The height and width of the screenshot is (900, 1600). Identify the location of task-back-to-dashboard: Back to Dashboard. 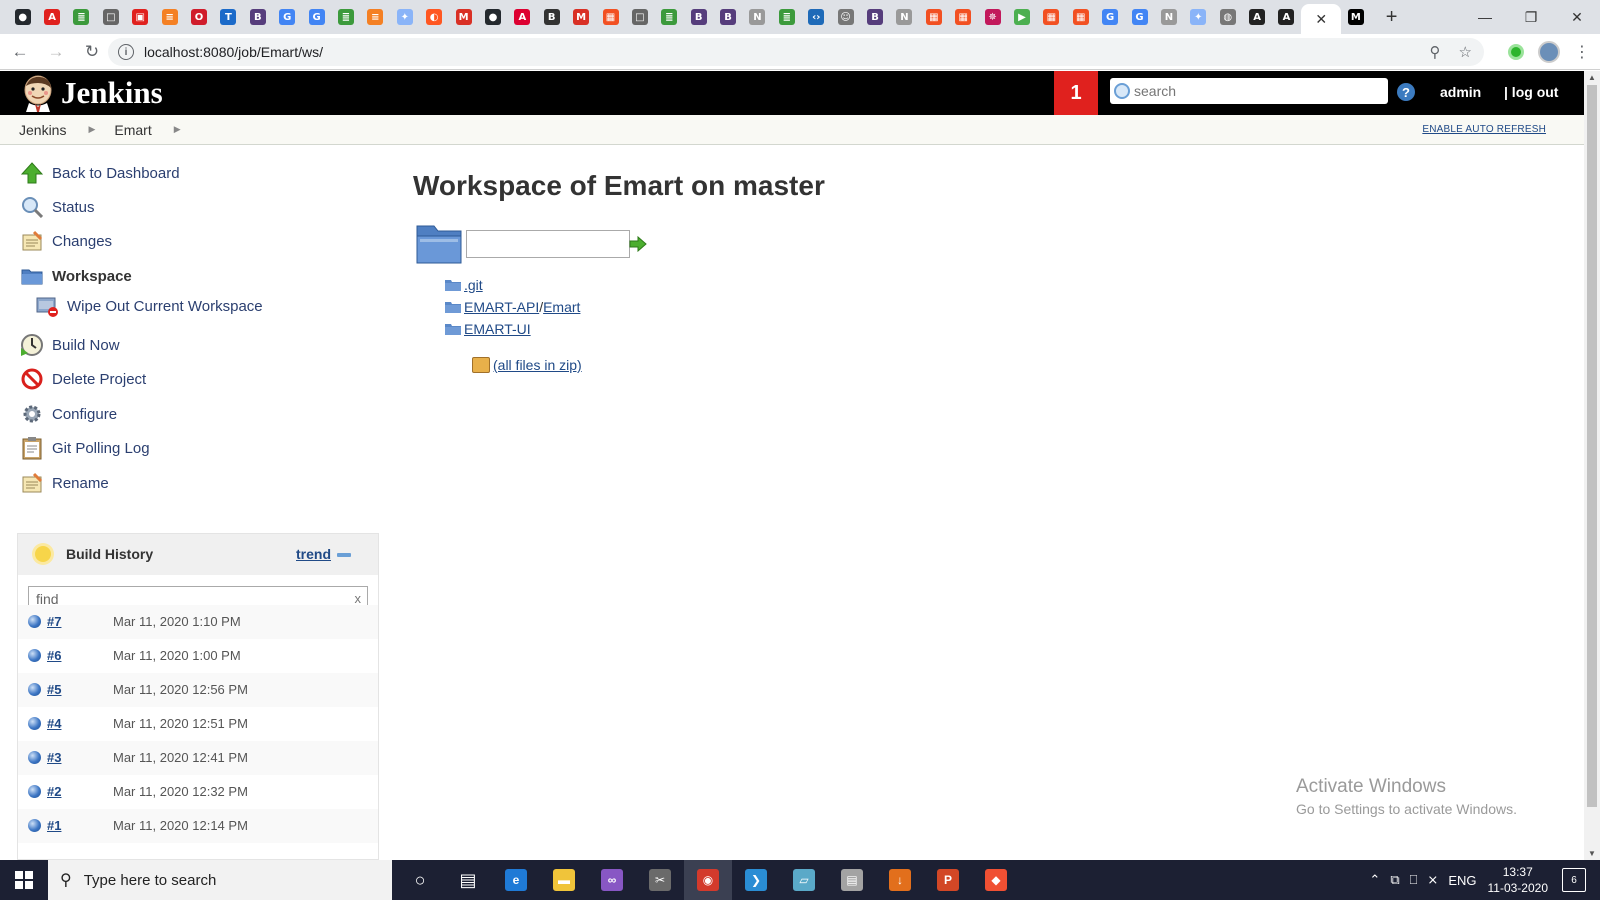
(100, 173).